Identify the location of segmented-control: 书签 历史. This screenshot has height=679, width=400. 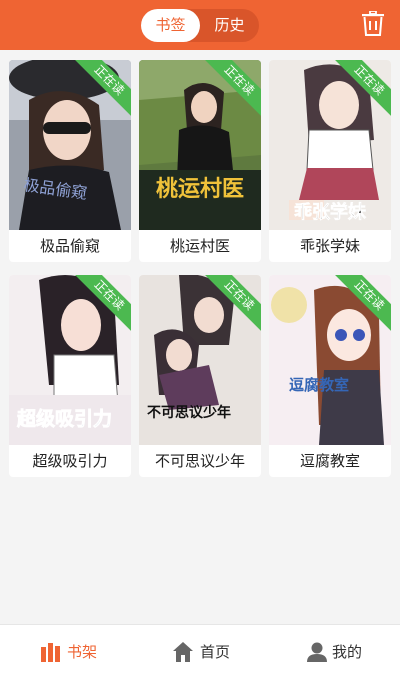
(200, 25).